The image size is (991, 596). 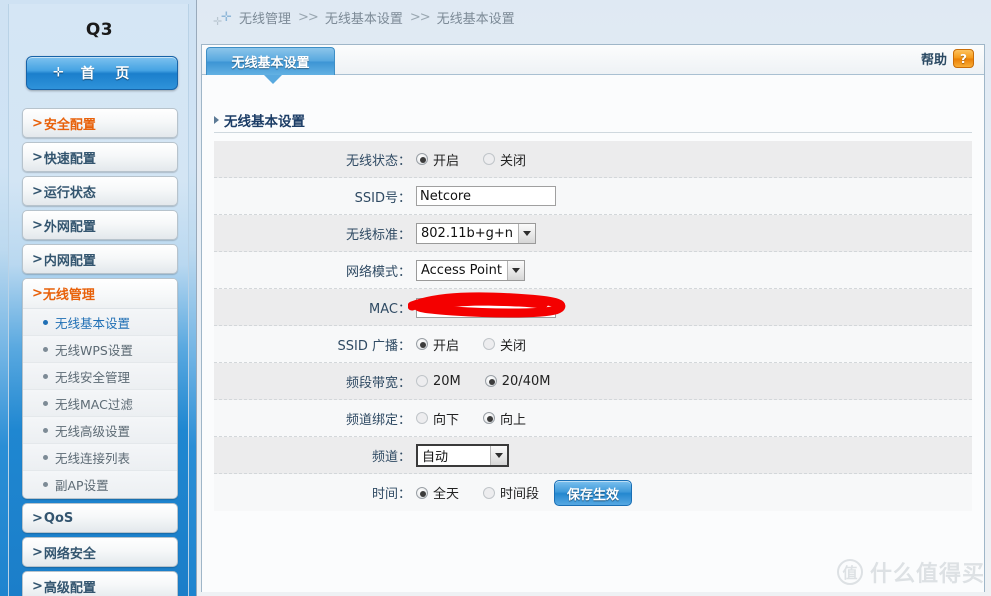 What do you see at coordinates (100, 583) in the screenshot?
I see `sidebar-item-advanced-config: > 高级配置` at bounding box center [100, 583].